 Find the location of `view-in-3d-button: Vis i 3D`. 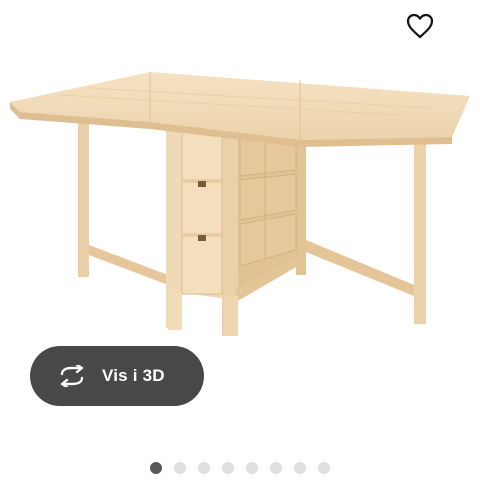

view-in-3d-button: Vis i 3D is located at coordinates (117, 376).